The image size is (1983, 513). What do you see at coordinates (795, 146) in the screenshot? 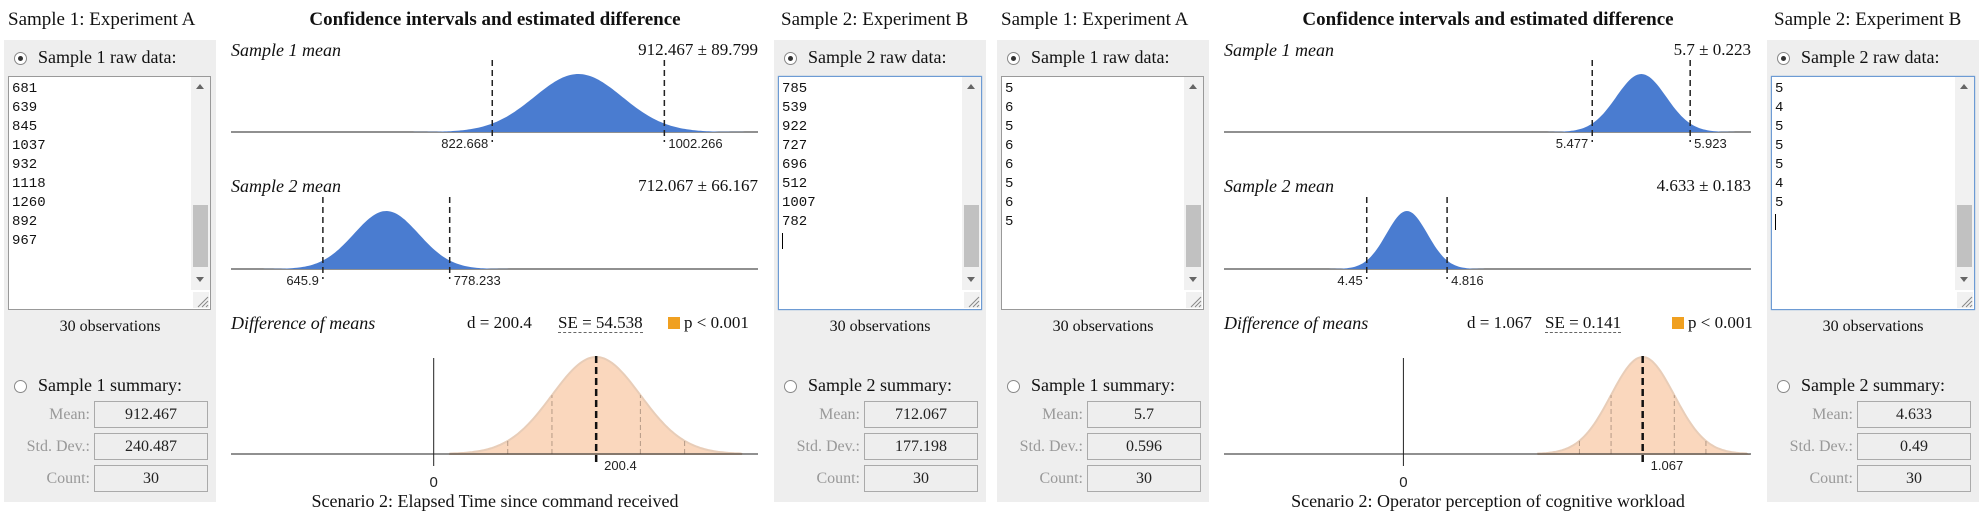
I see `raw-value-line: 727` at bounding box center [795, 146].